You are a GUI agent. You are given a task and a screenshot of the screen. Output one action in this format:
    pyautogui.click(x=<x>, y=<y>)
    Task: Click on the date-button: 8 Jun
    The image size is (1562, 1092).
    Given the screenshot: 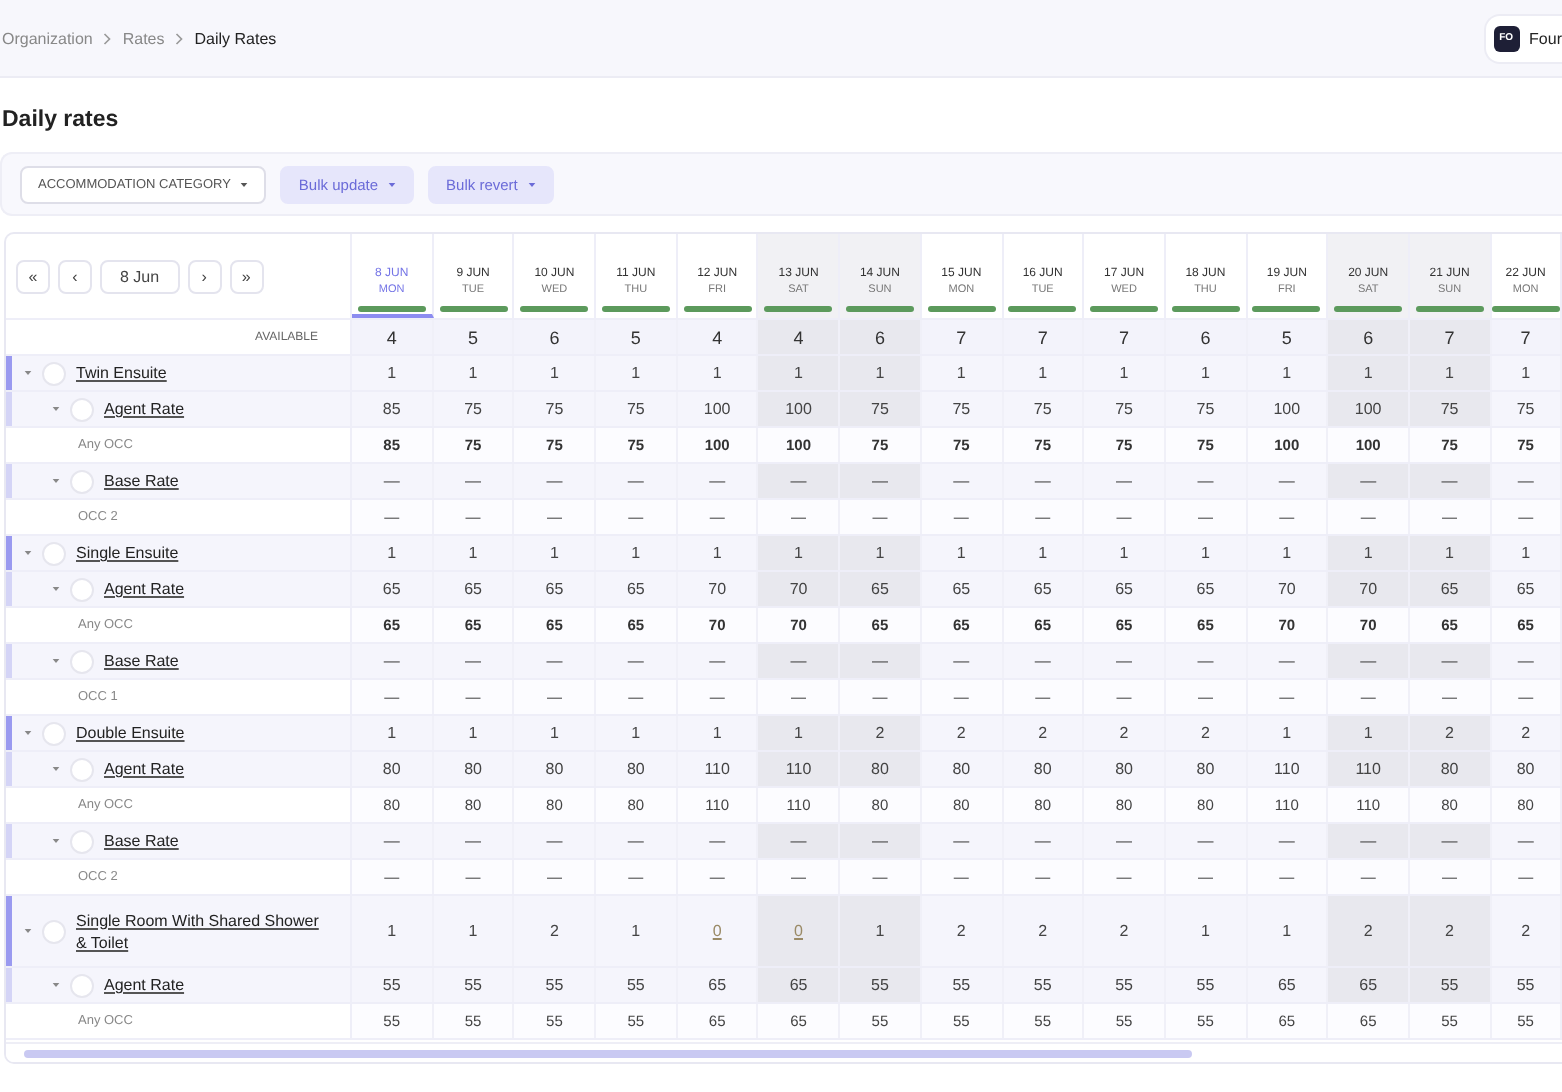 What is the action you would take?
    pyautogui.click(x=140, y=276)
    